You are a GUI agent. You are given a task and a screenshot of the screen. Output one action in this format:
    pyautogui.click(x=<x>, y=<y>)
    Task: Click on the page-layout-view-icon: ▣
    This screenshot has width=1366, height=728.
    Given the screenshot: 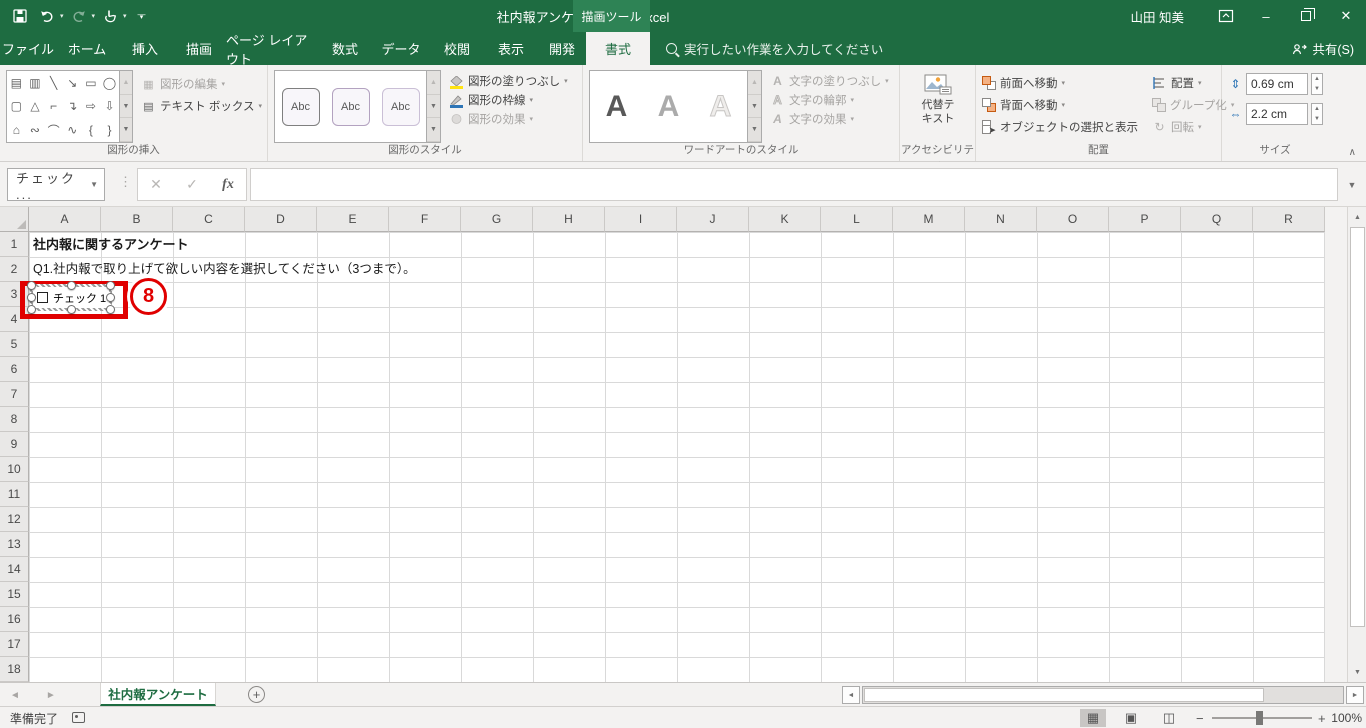 What is the action you would take?
    pyautogui.click(x=1131, y=718)
    